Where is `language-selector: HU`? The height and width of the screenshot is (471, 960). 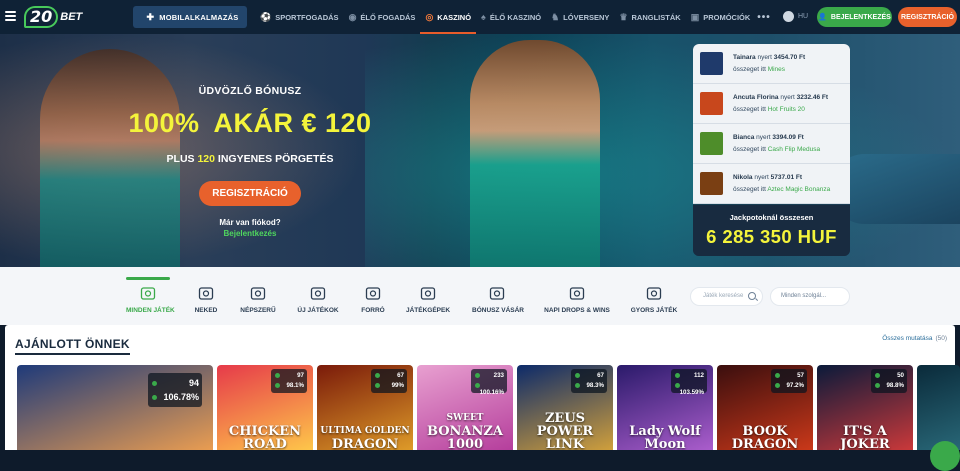
language-selector: HU is located at coordinates (795, 16).